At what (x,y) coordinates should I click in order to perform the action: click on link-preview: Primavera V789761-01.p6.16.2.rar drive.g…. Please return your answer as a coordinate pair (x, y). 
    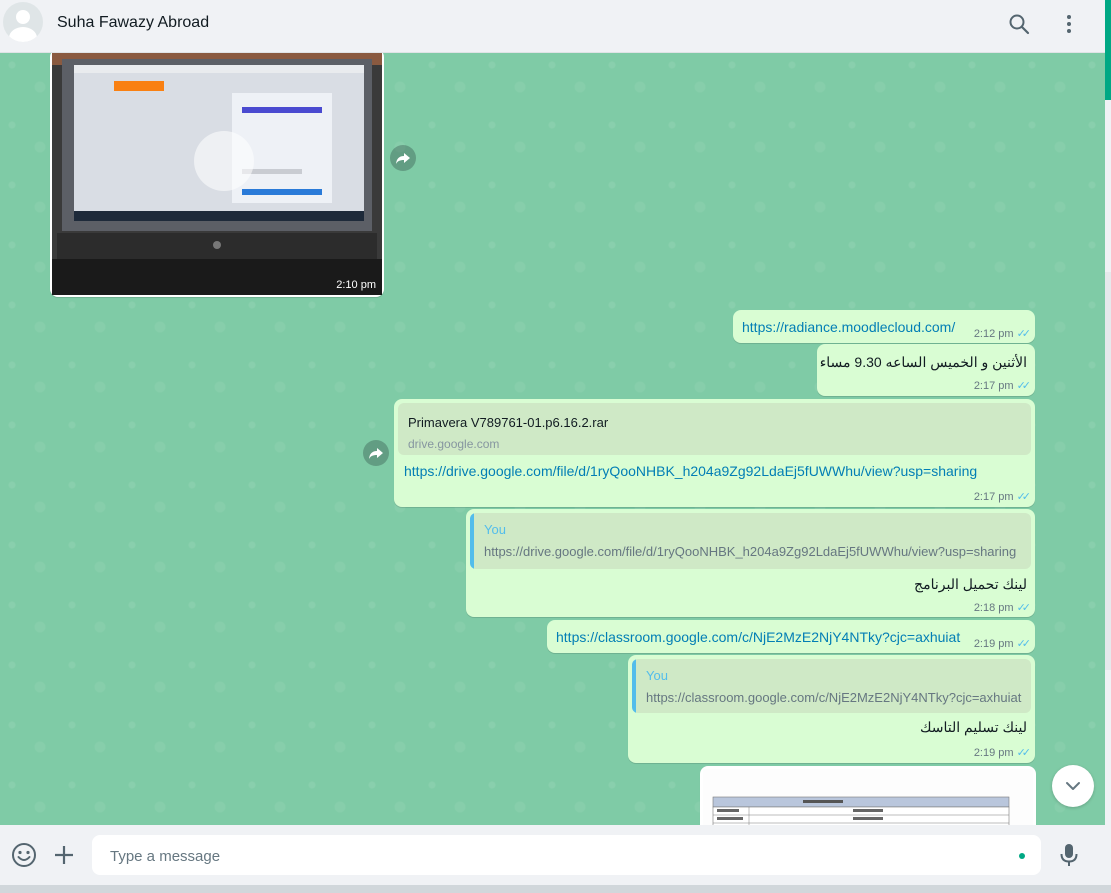
    Looking at the image, I should click on (714, 429).